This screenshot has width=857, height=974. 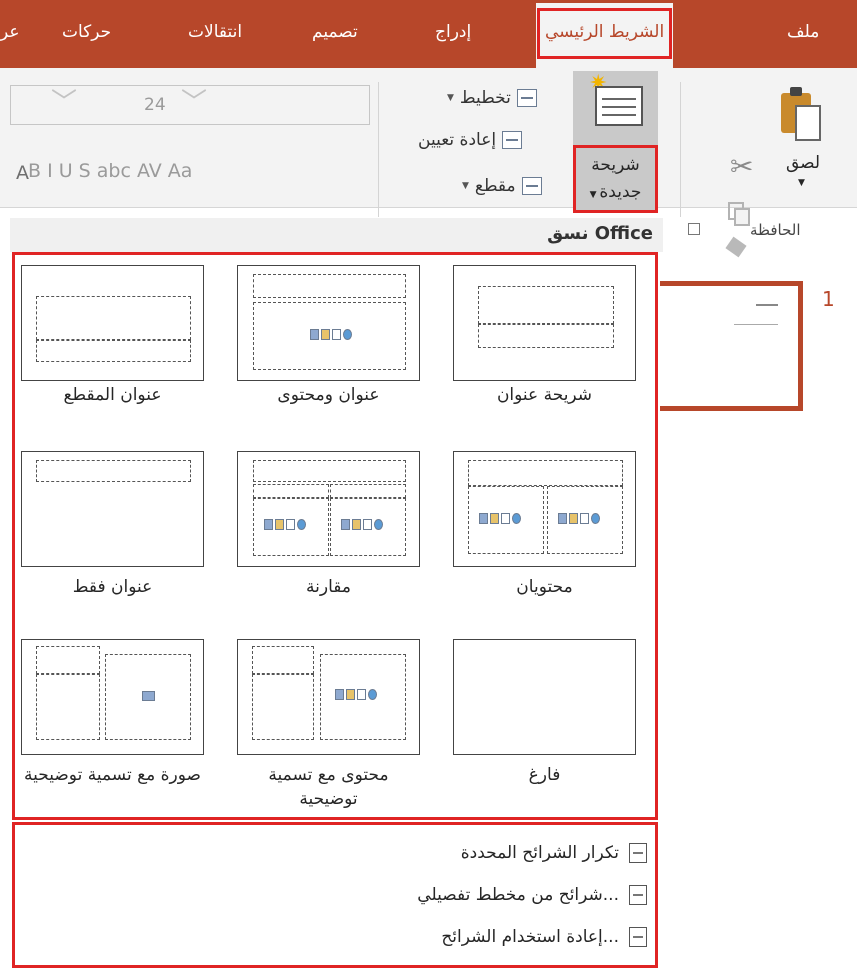 What do you see at coordinates (544, 395) in the screenshot?
I see `layout-label: شريحة عنوان` at bounding box center [544, 395].